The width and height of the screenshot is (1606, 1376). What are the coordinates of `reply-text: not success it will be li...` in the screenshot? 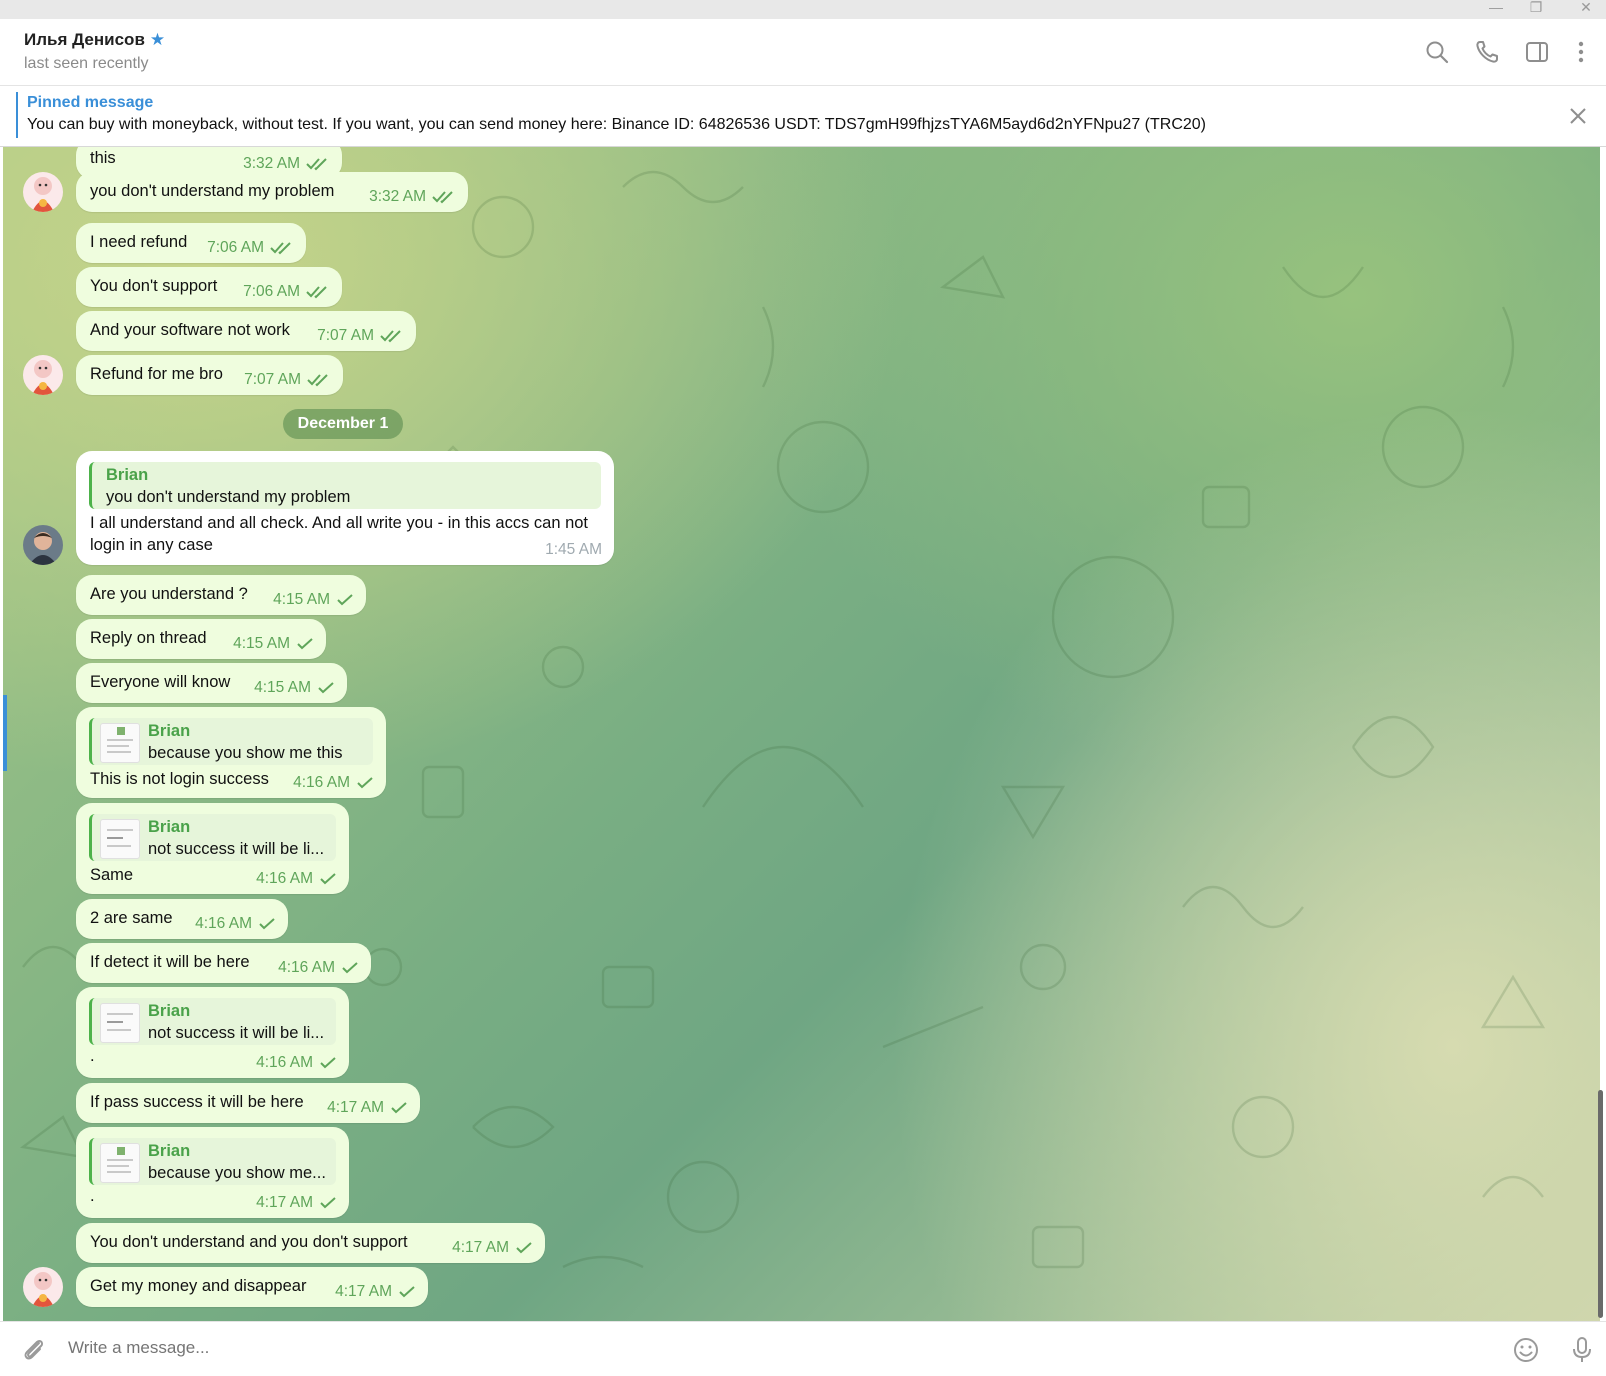 It's located at (236, 1033).